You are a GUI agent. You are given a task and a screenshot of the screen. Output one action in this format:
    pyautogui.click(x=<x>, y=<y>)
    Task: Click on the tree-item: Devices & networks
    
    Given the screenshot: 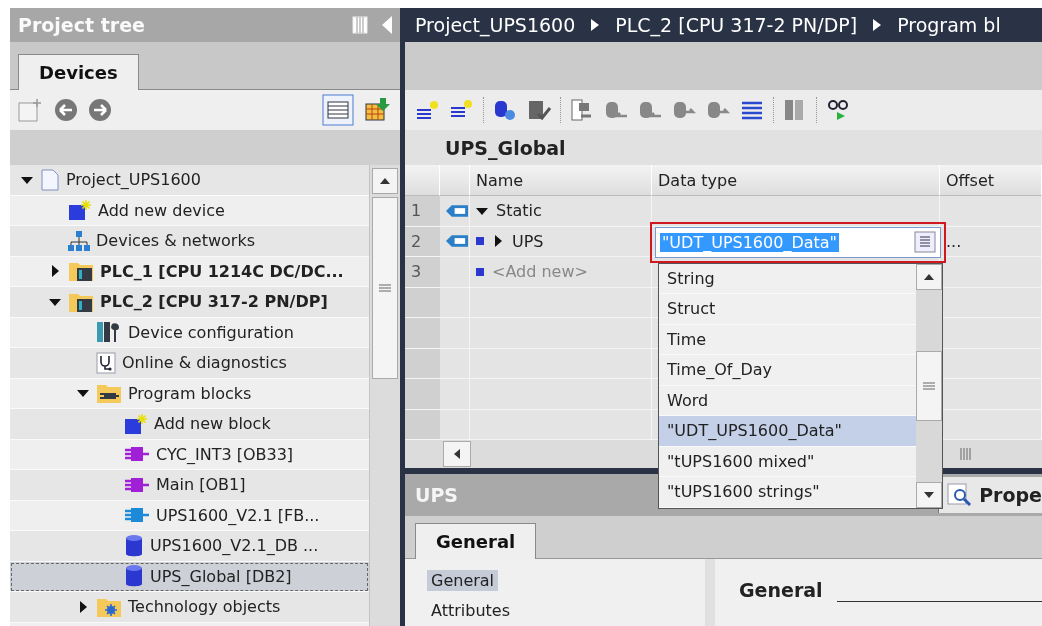 What is the action you would take?
    pyautogui.click(x=189, y=241)
    